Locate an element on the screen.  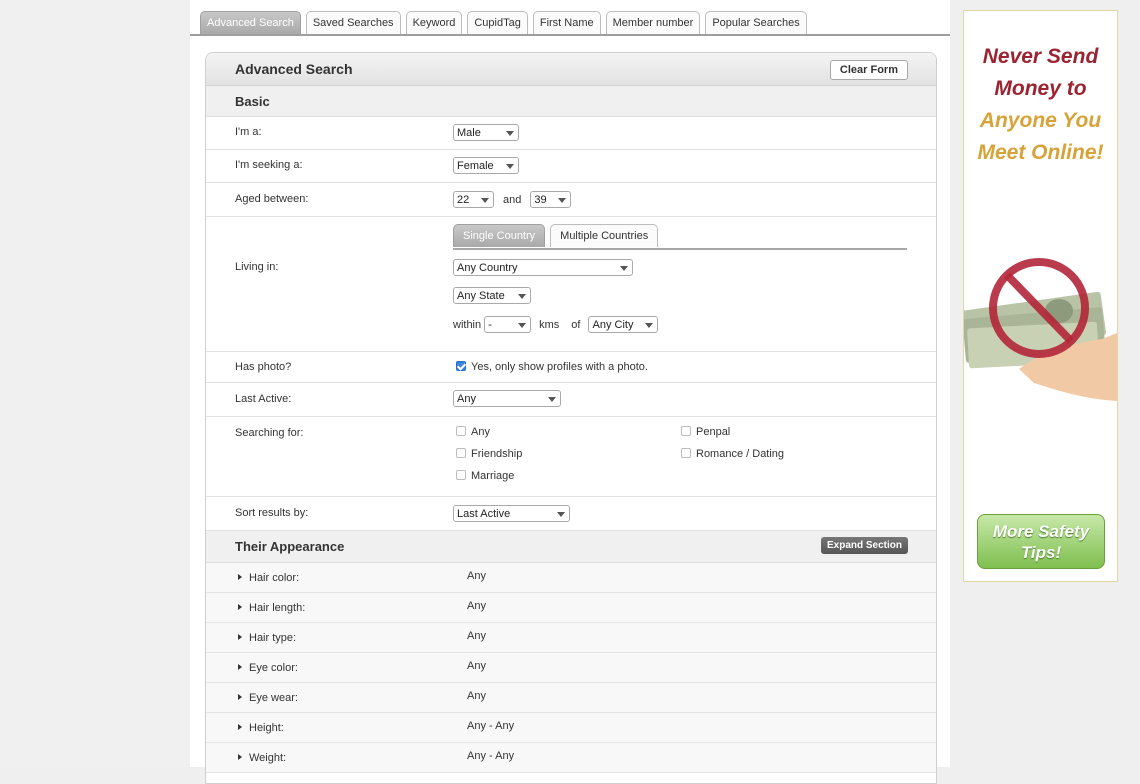
appearance-row-hair-type: Hair type: Any is located at coordinates (571, 638).